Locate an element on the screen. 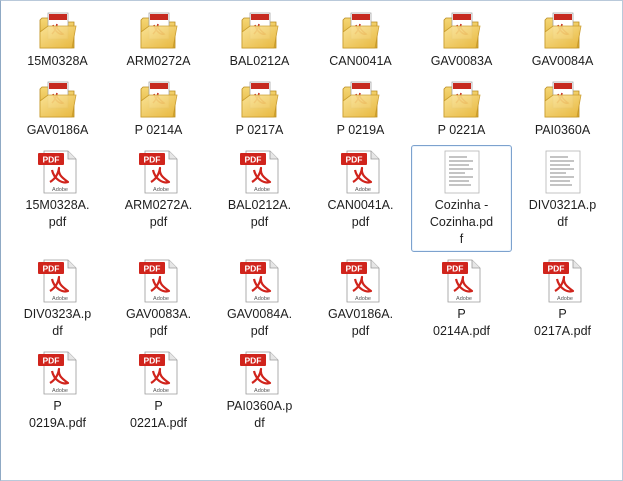  folder-name: P 0214A is located at coordinates (158, 130).